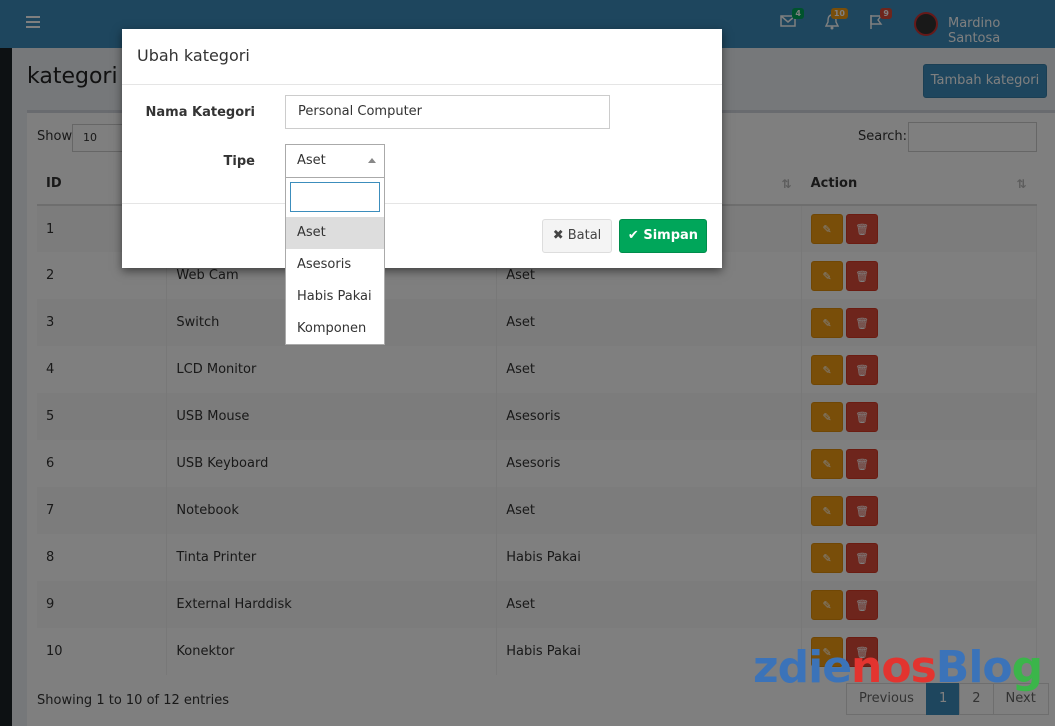 Image resolution: width=1055 pixels, height=726 pixels. Describe the element at coordinates (577, 236) in the screenshot. I see `cancel-button: ✖ Batal` at that location.